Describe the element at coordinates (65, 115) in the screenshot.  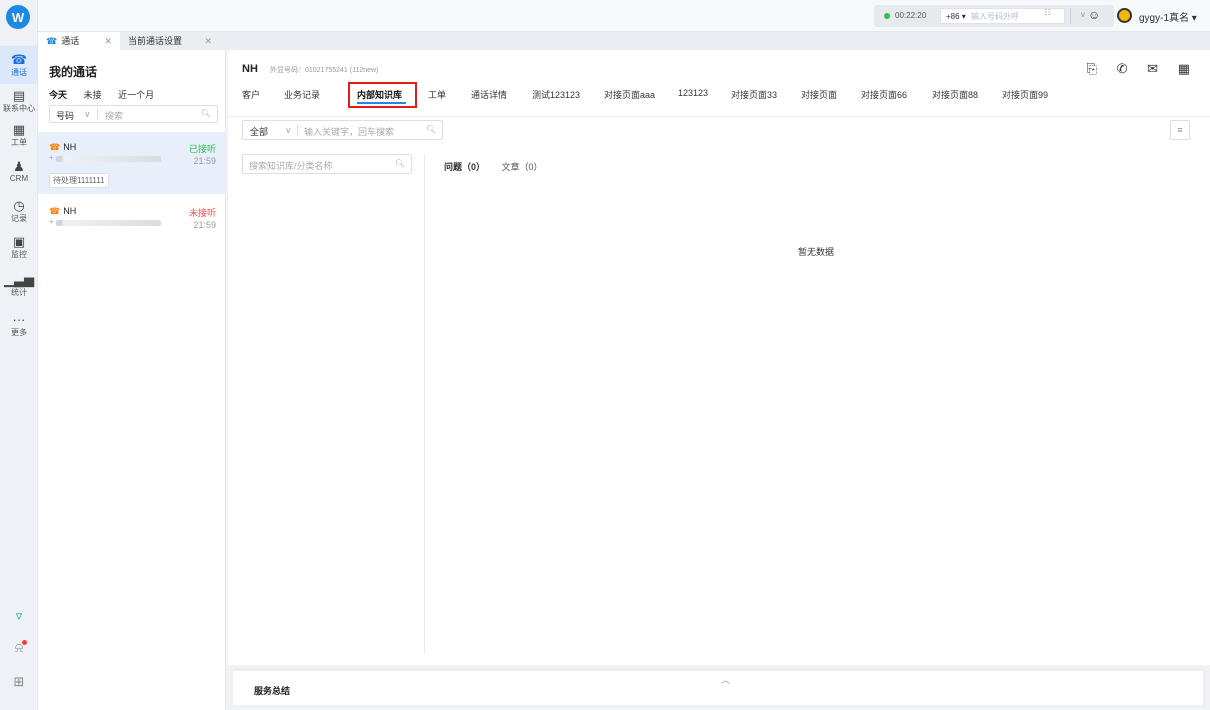
I see `search-type-select: 号码` at that location.